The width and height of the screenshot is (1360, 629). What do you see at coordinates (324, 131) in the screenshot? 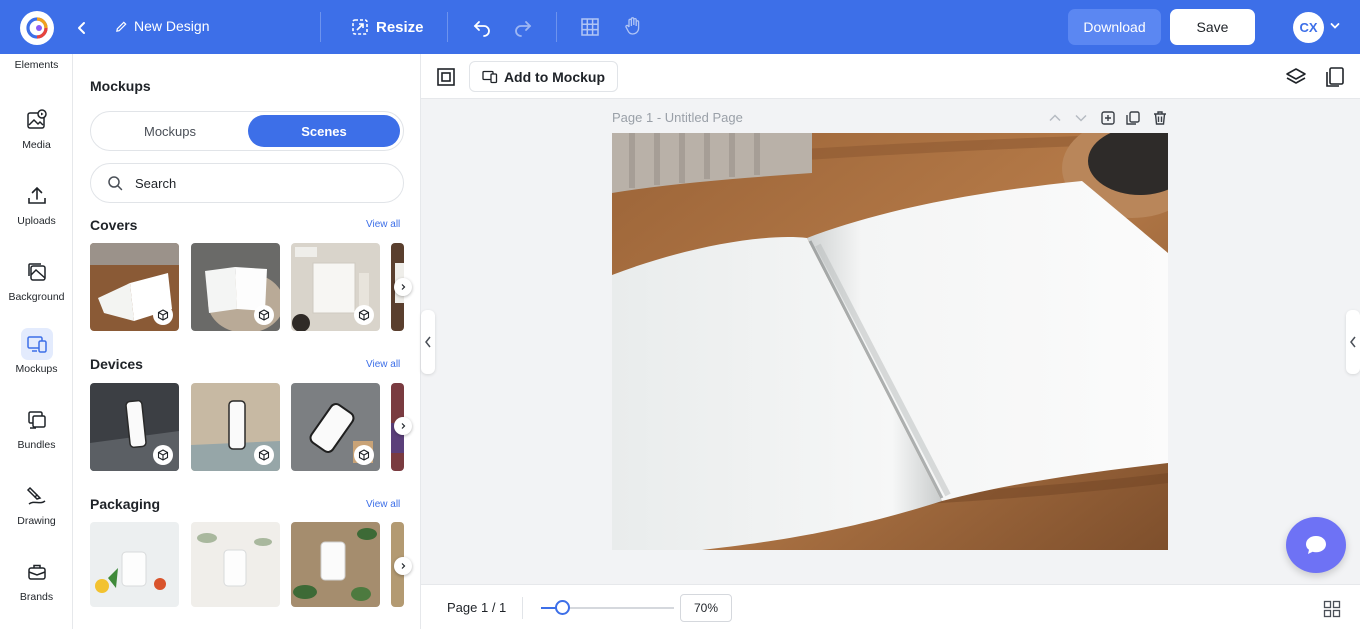
I see `tab-scenes: Scenes` at bounding box center [324, 131].